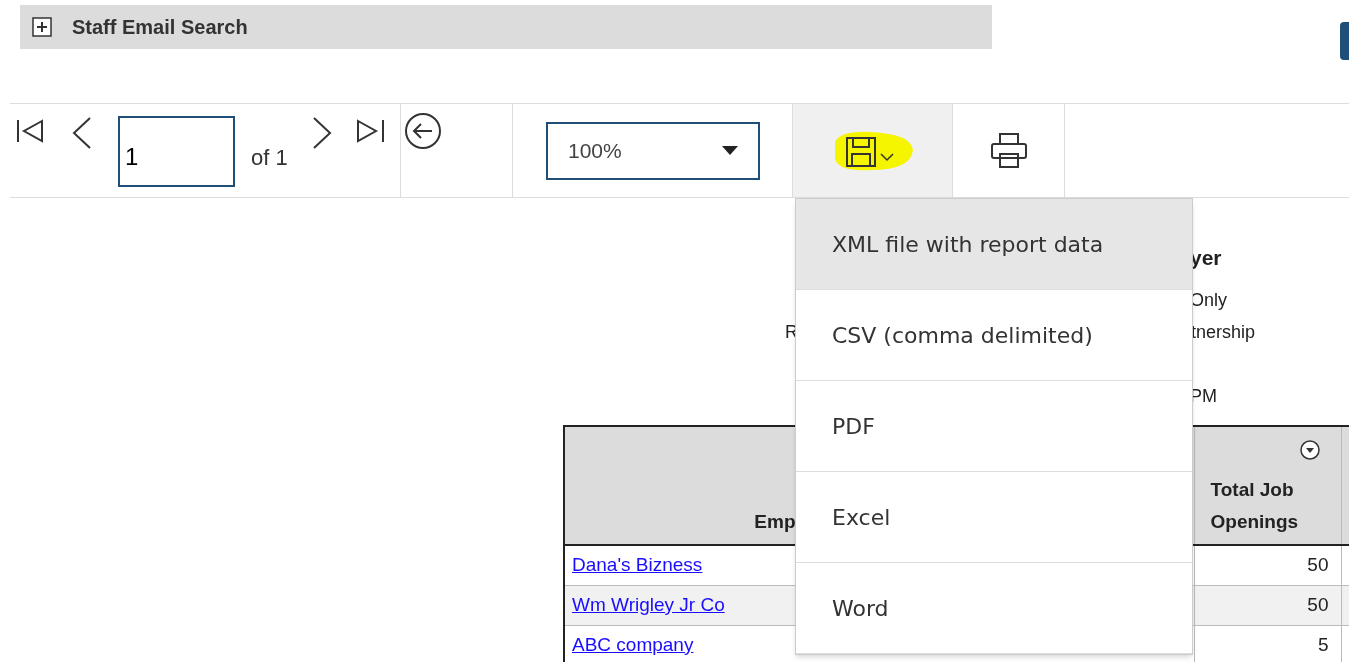 Image resolution: width=1349 pixels, height=662 pixels. What do you see at coordinates (873, 150) in the screenshot?
I see `export-button` at bounding box center [873, 150].